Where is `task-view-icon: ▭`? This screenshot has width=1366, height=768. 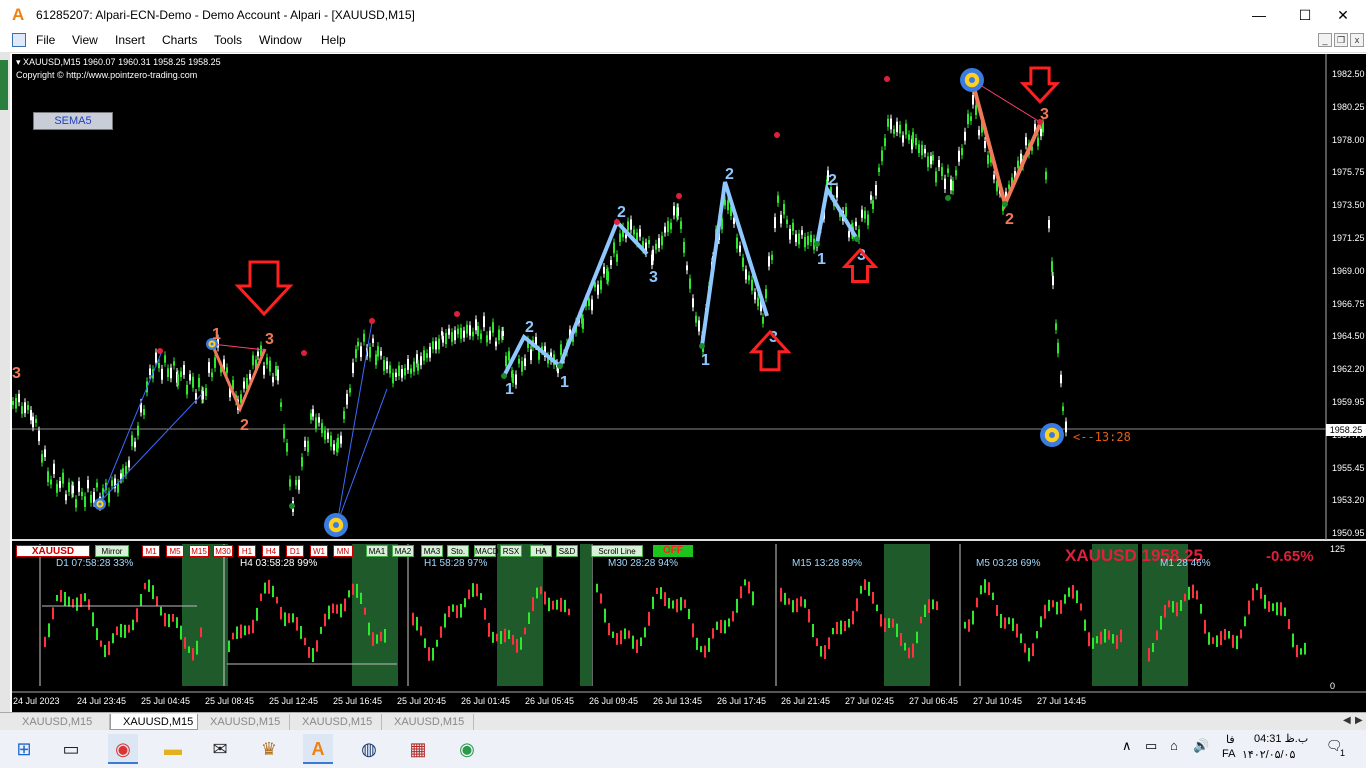 task-view-icon: ▭ is located at coordinates (71, 749).